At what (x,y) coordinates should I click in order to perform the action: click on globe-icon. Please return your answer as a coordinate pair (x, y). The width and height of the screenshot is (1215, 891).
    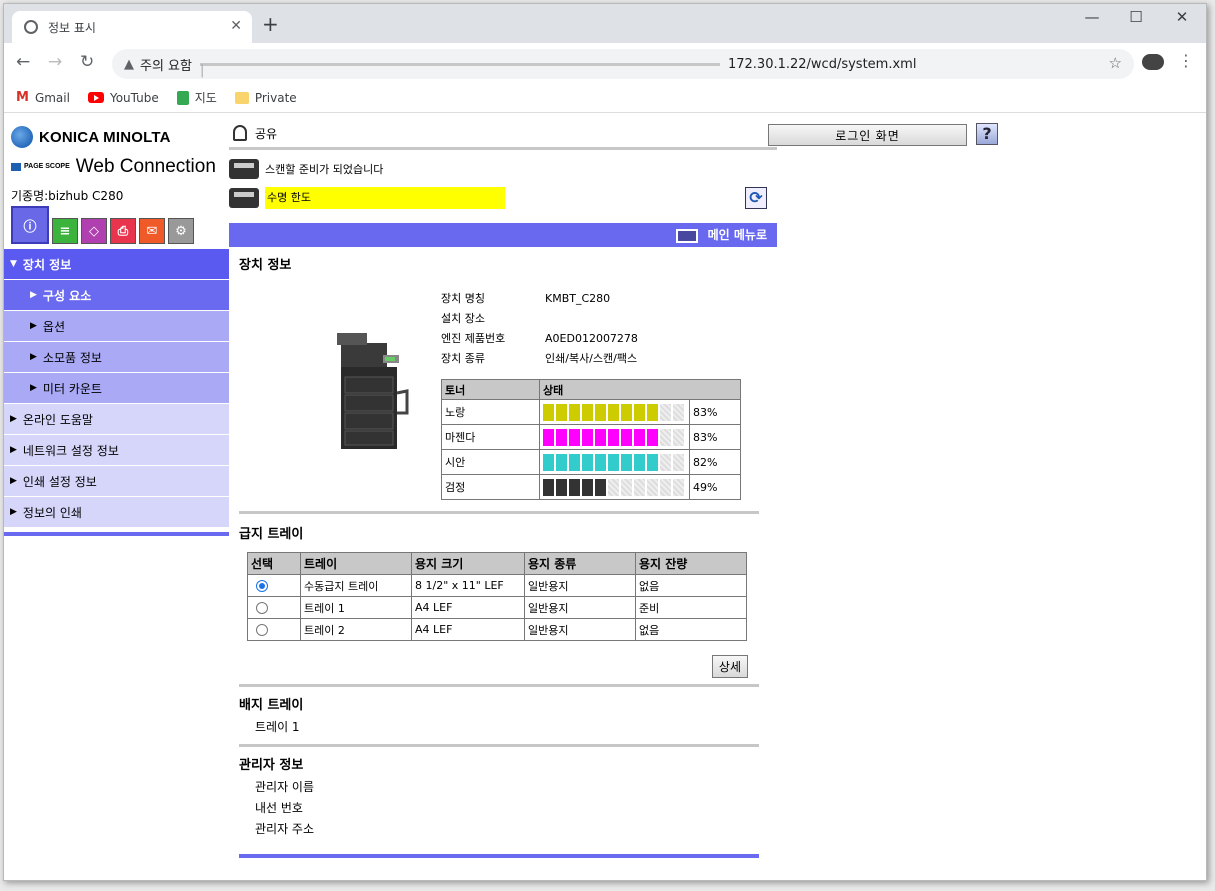
    Looking at the image, I should click on (31, 27).